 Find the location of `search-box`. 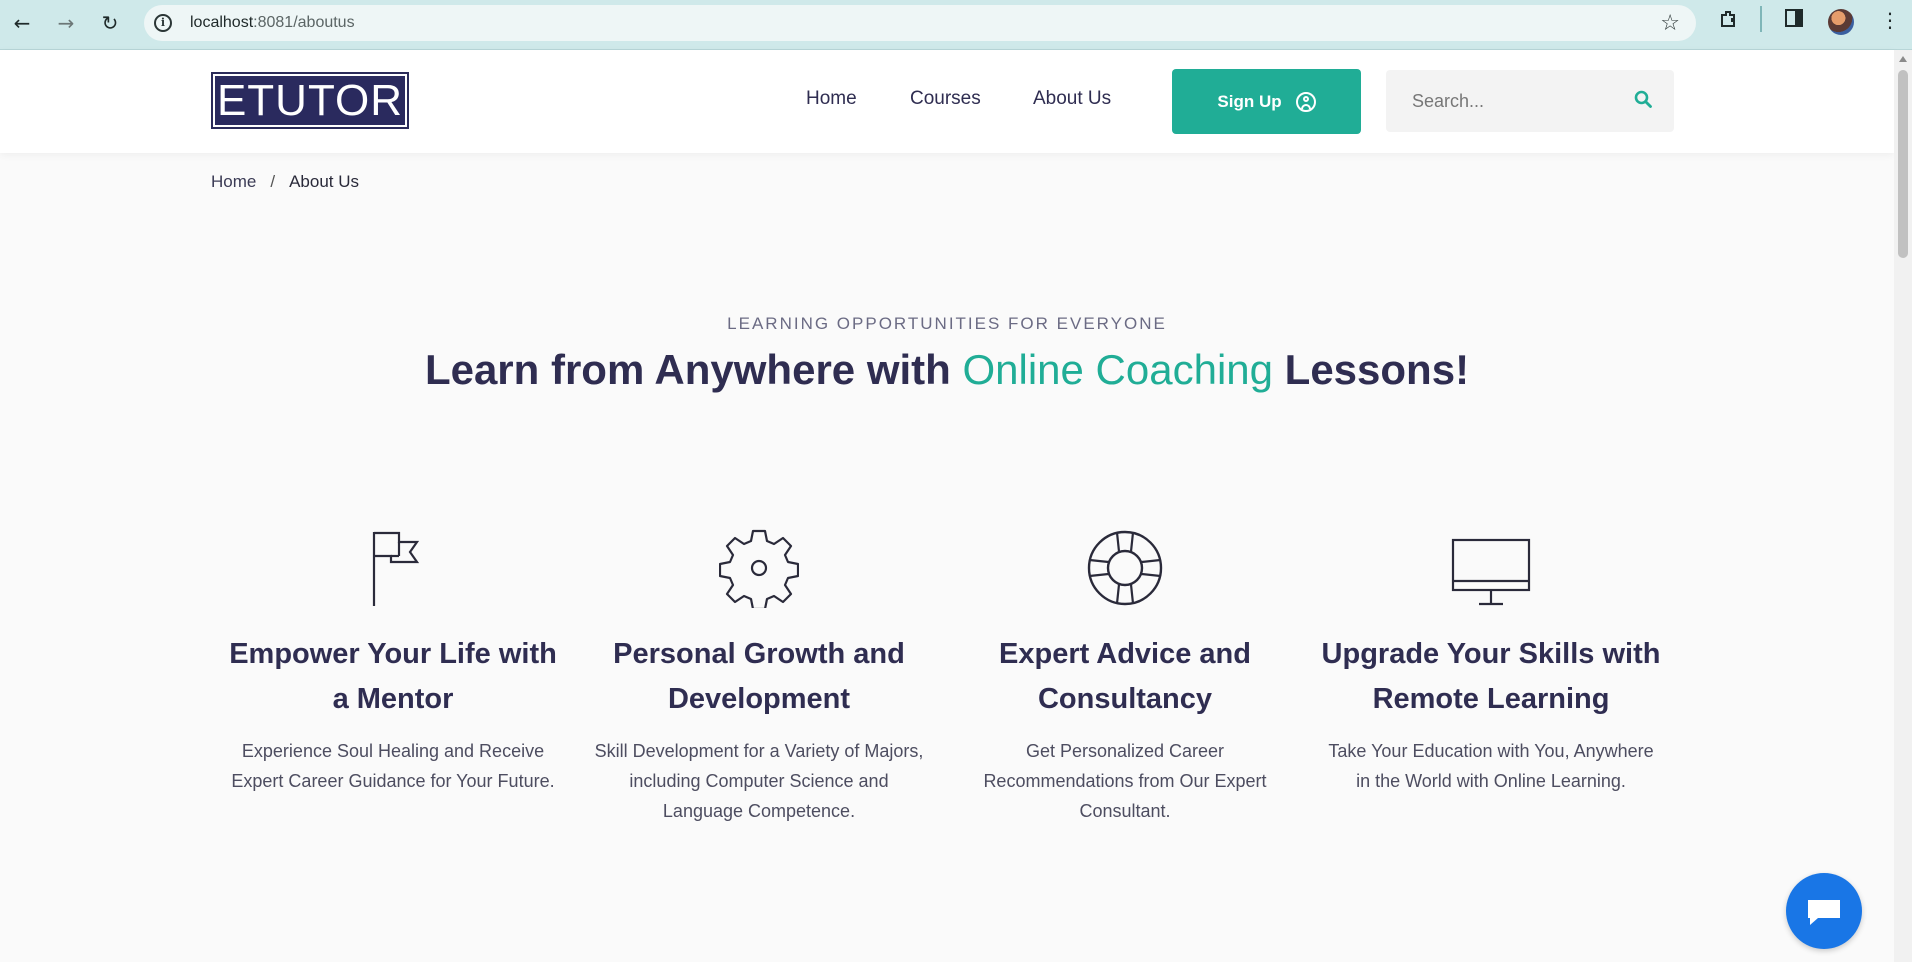

search-box is located at coordinates (1530, 101).